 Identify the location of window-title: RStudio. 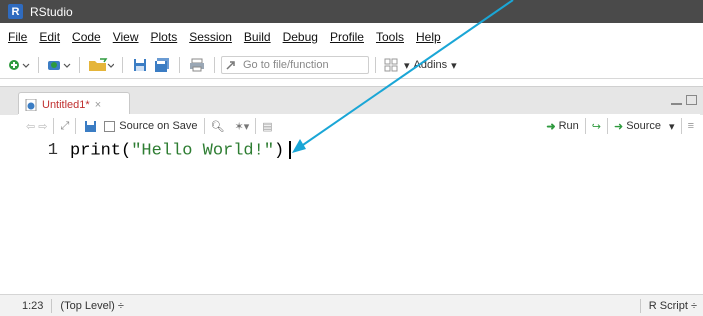
(51, 11).